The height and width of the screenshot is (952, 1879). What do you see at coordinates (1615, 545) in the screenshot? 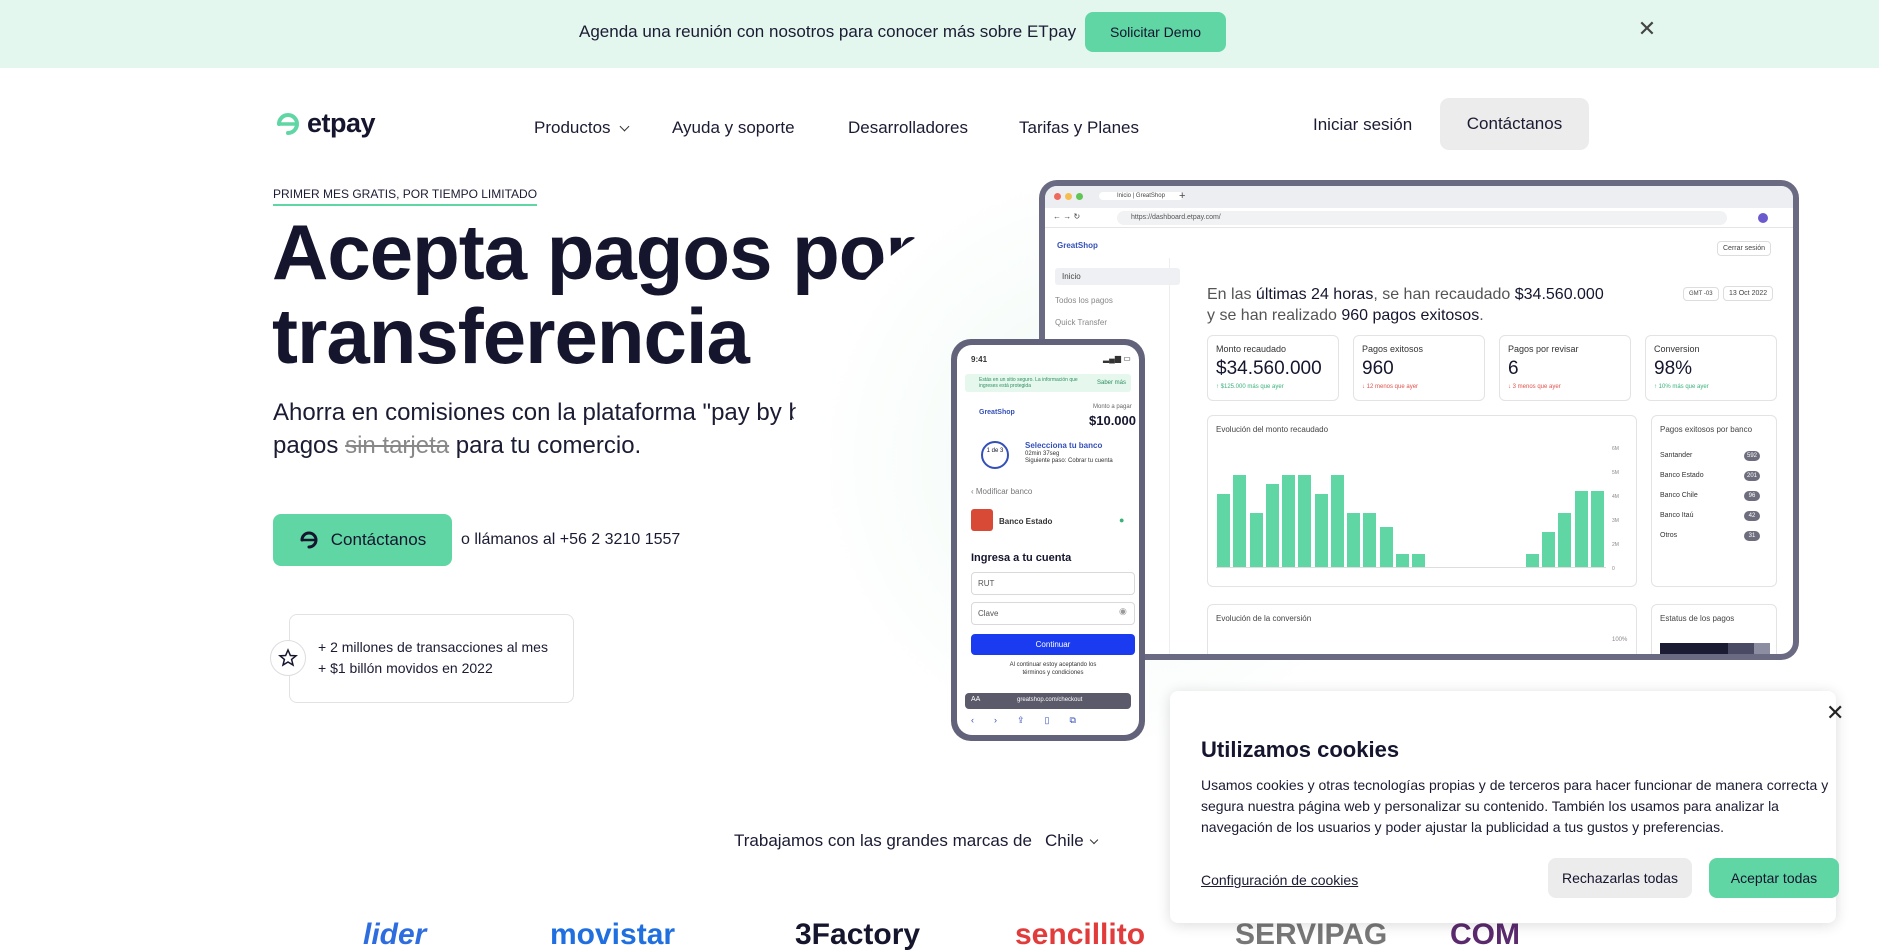
I see `y-tick-label: 2M` at bounding box center [1615, 545].